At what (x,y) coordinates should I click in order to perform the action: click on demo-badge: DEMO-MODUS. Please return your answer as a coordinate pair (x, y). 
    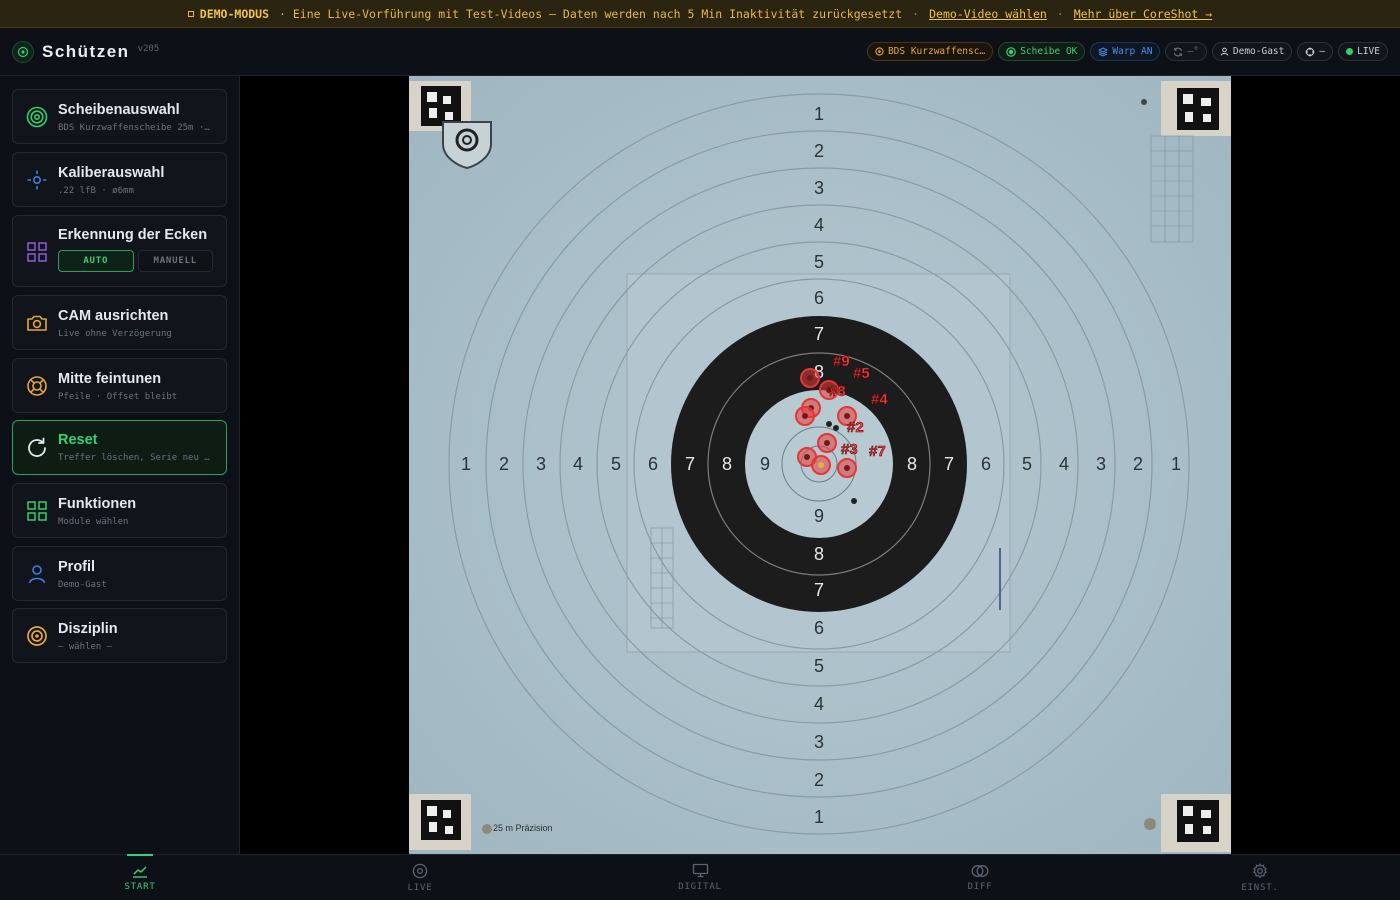
    Looking at the image, I should click on (228, 14).